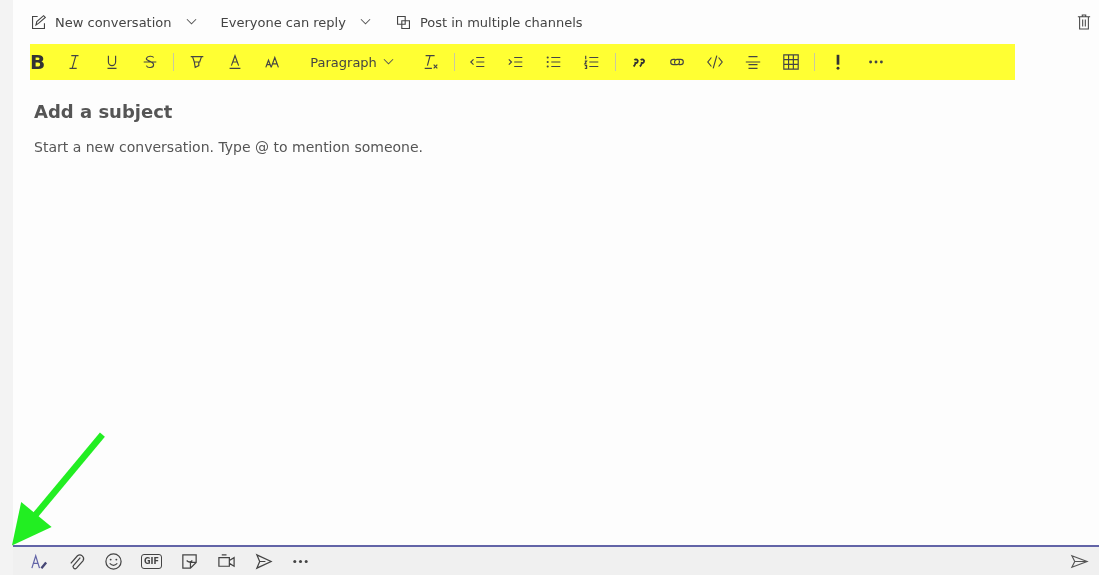 The width and height of the screenshot is (1099, 575). Describe the element at coordinates (38, 22) in the screenshot. I see `edit-icon` at that location.